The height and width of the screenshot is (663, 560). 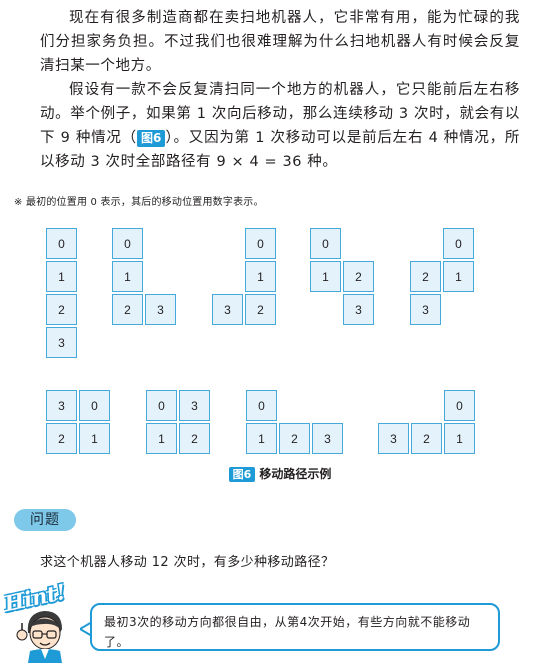 What do you see at coordinates (295, 474) in the screenshot?
I see `caption-text: 移动路径示例` at bounding box center [295, 474].